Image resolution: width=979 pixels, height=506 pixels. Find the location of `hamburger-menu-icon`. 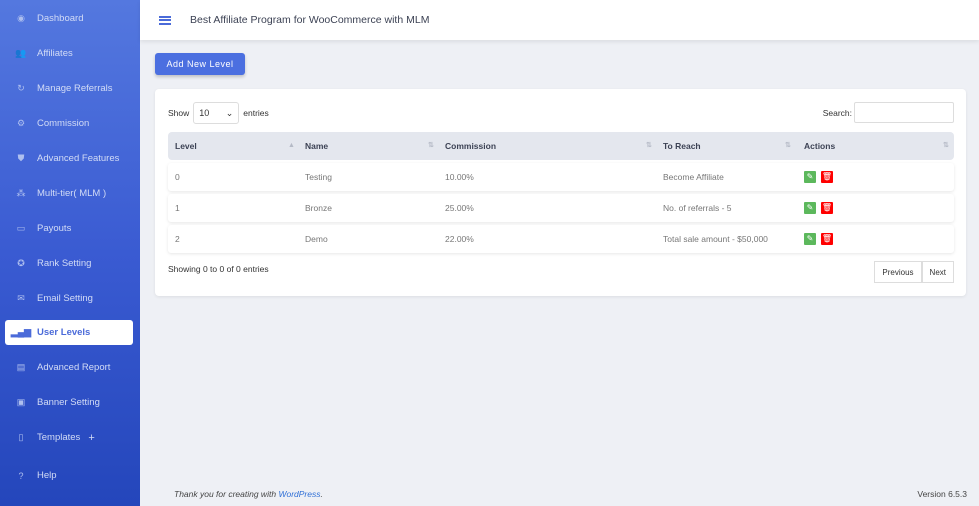

hamburger-menu-icon is located at coordinates (165, 20).